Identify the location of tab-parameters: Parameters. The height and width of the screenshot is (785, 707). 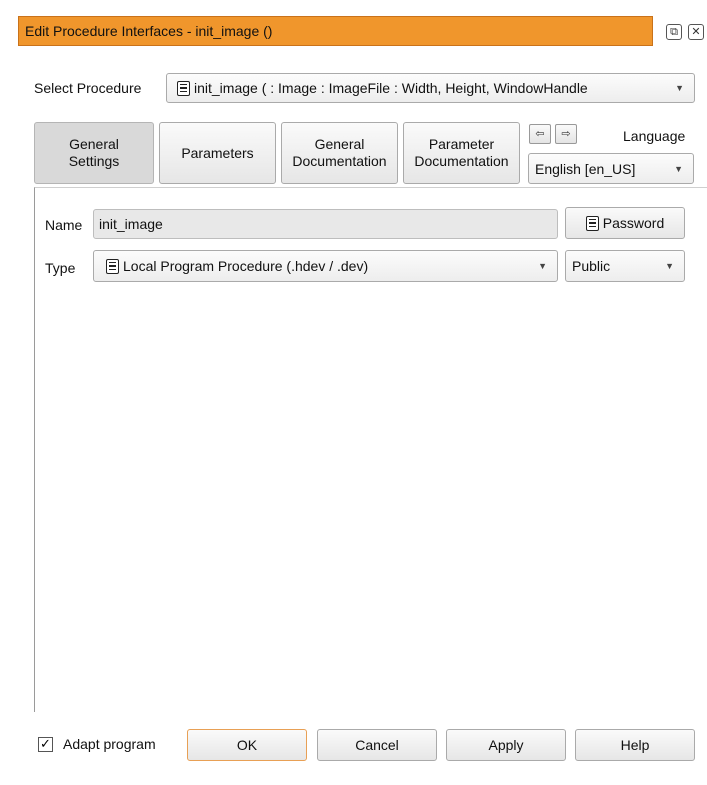
(217, 153).